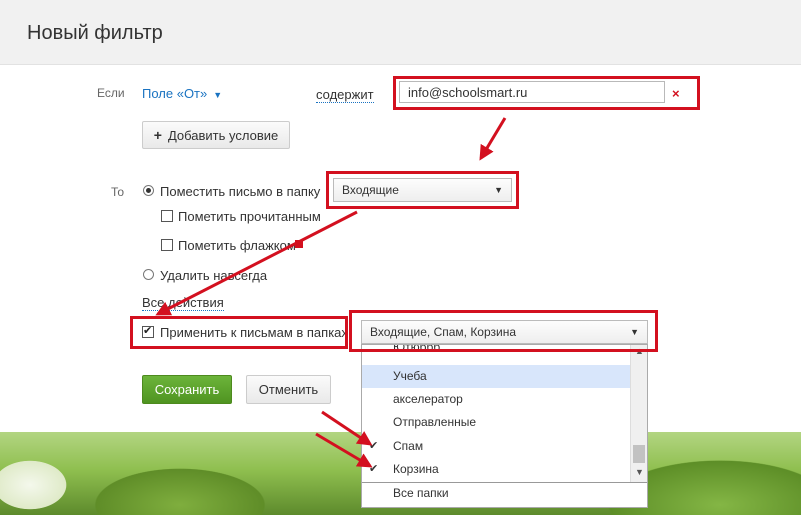  What do you see at coordinates (118, 192) in the screenshot?
I see `then-label: То` at bounding box center [118, 192].